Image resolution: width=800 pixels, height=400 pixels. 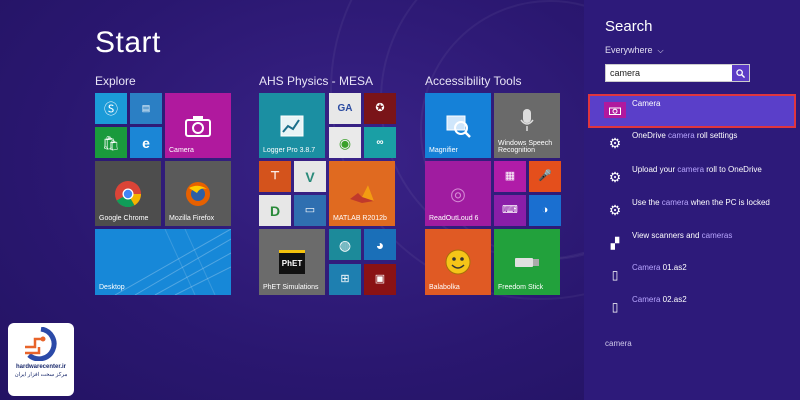 What do you see at coordinates (115, 81) in the screenshot?
I see `group-title-explore: Explore` at bounding box center [115, 81].